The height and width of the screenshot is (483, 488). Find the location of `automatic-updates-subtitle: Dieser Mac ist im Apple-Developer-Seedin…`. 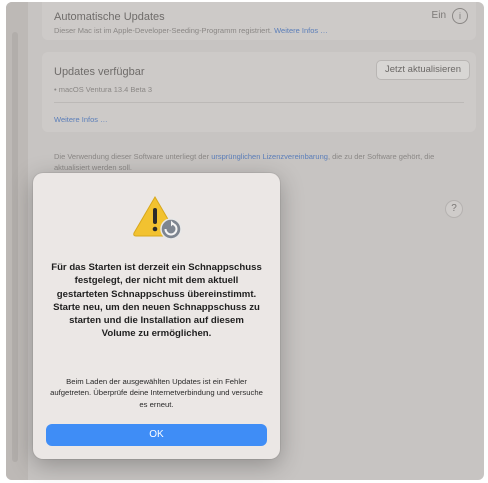

automatic-updates-subtitle: Dieser Mac ist im Apple-Developer-Seedin… is located at coordinates (191, 30).